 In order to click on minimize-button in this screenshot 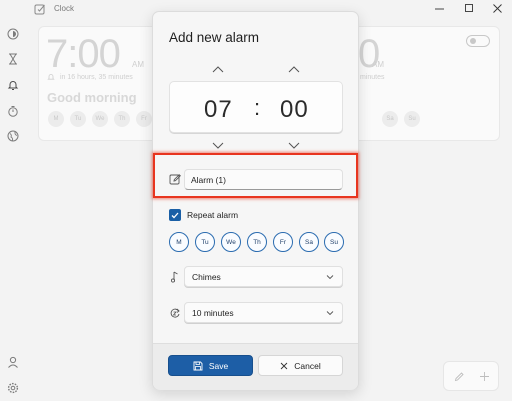, I will do `click(439, 8)`.